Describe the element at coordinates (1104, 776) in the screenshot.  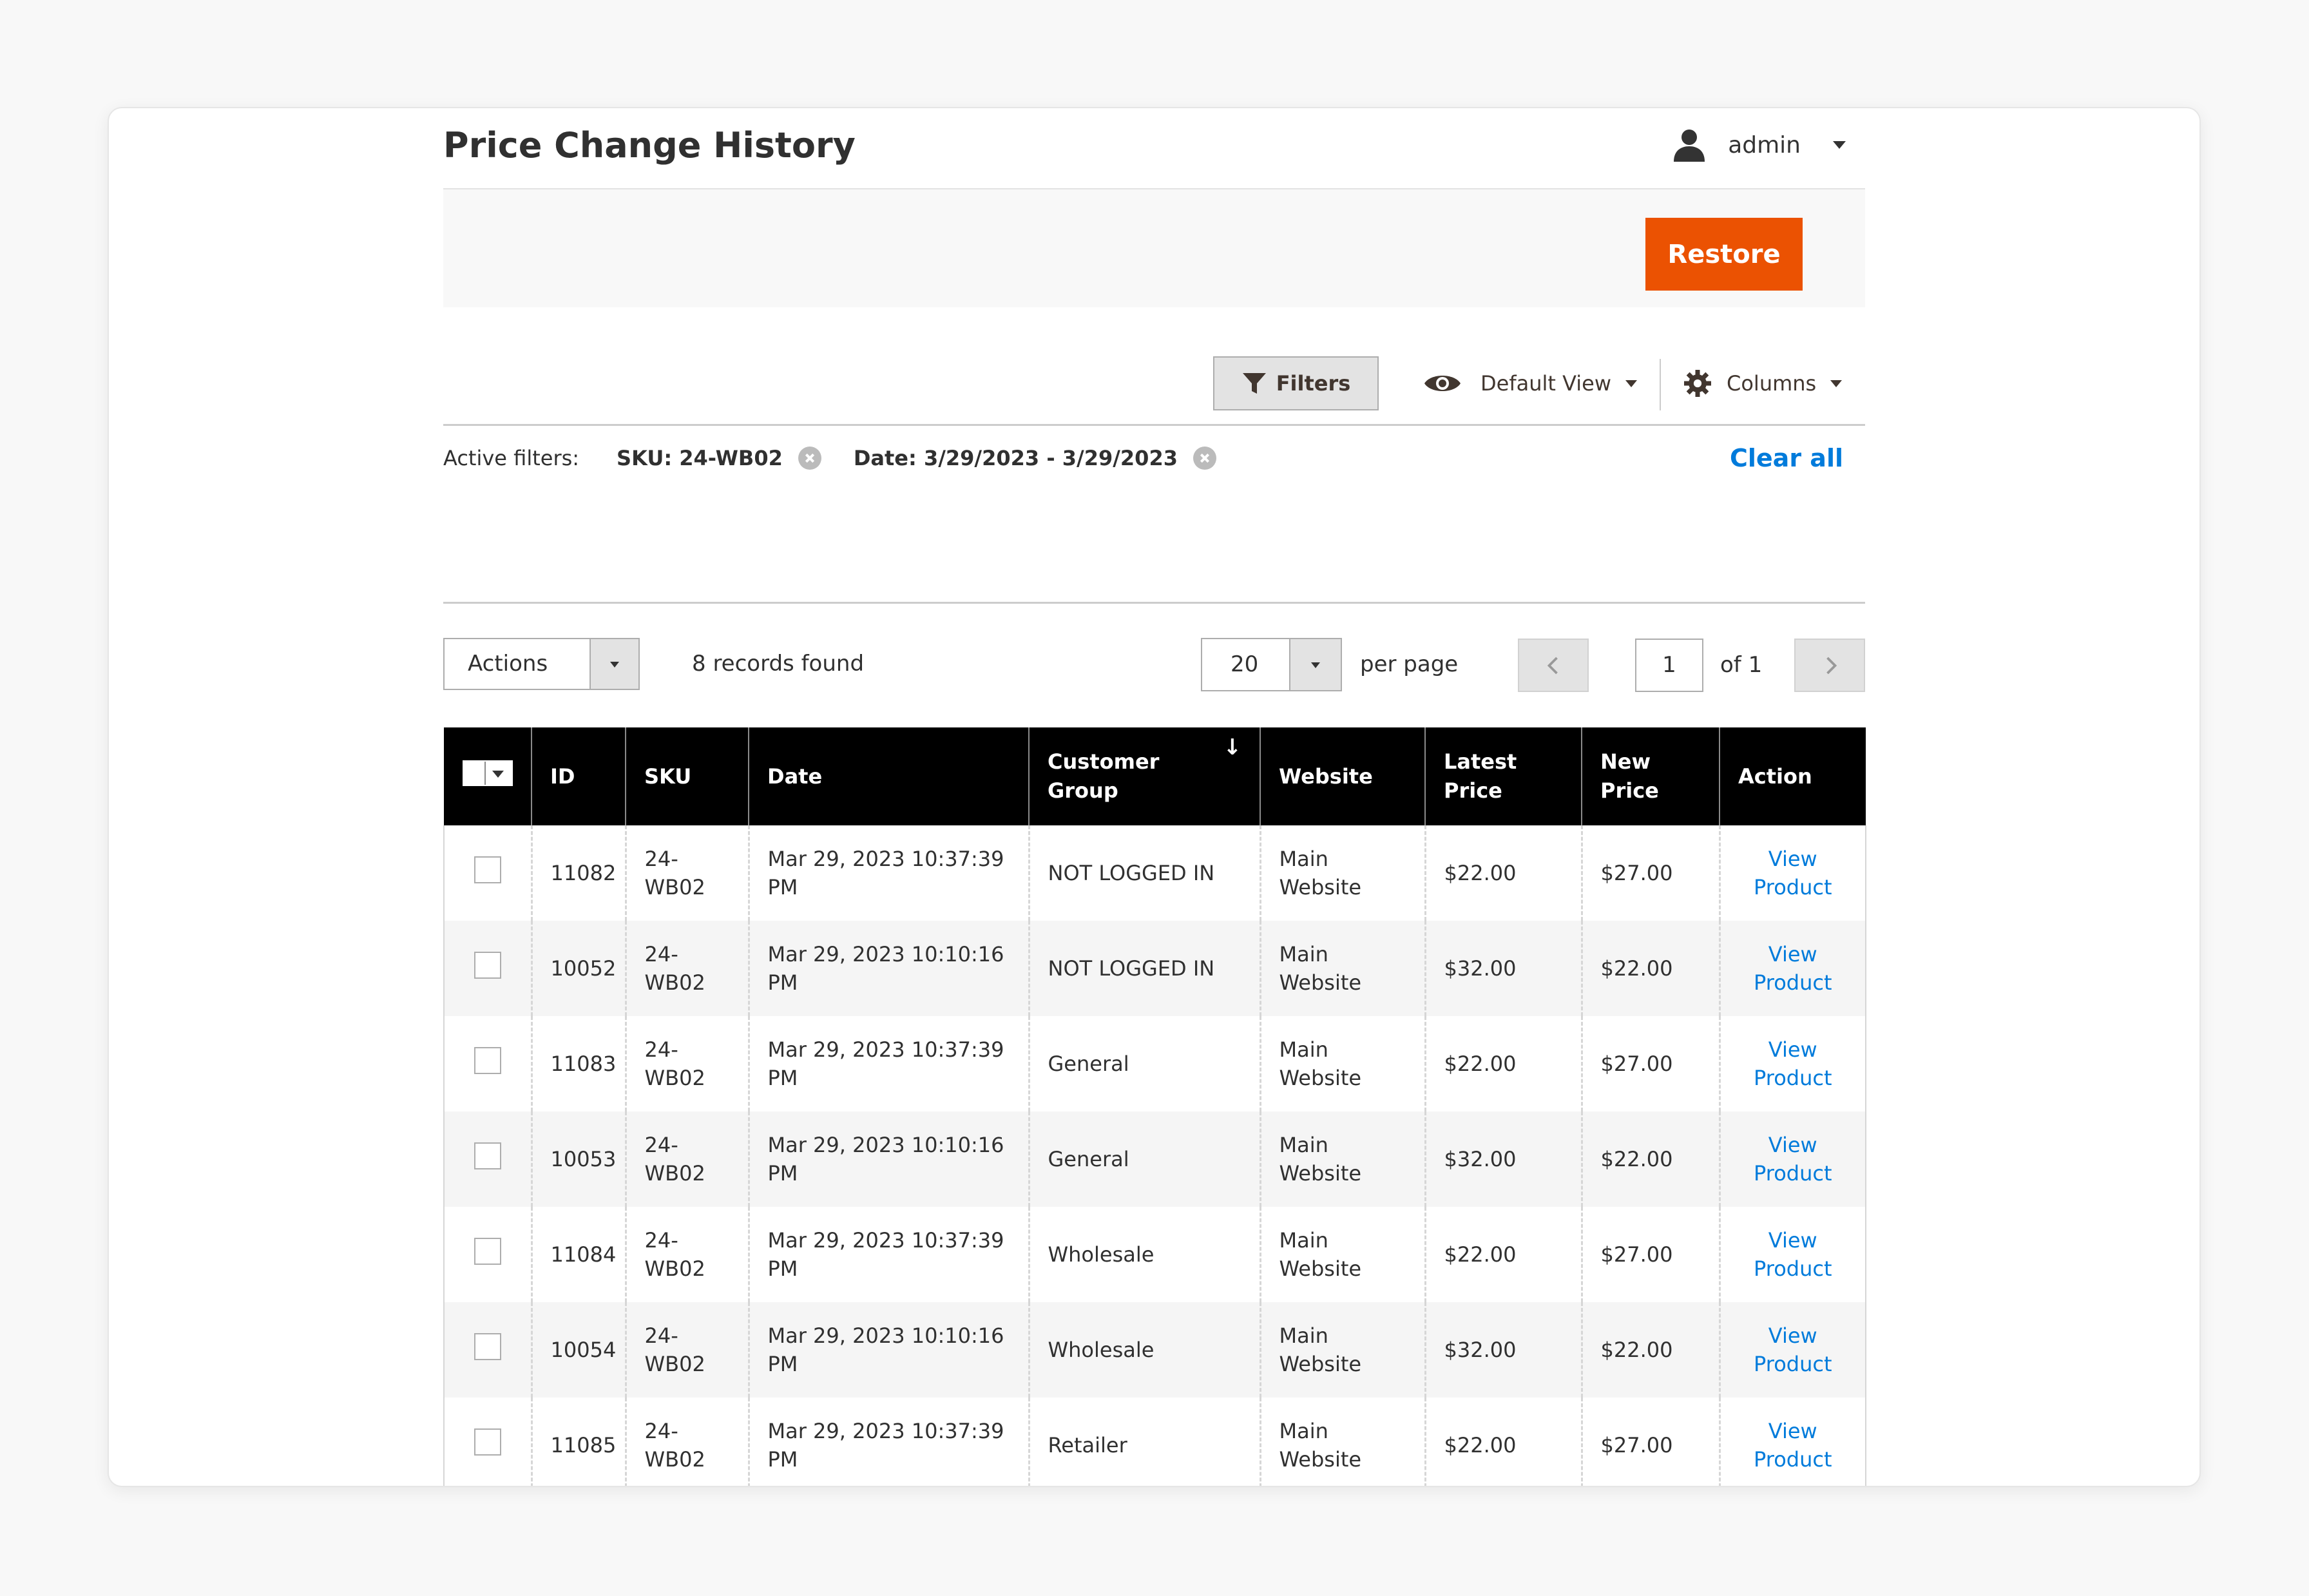
I see `customer-group-header-label: Customer Group` at that location.